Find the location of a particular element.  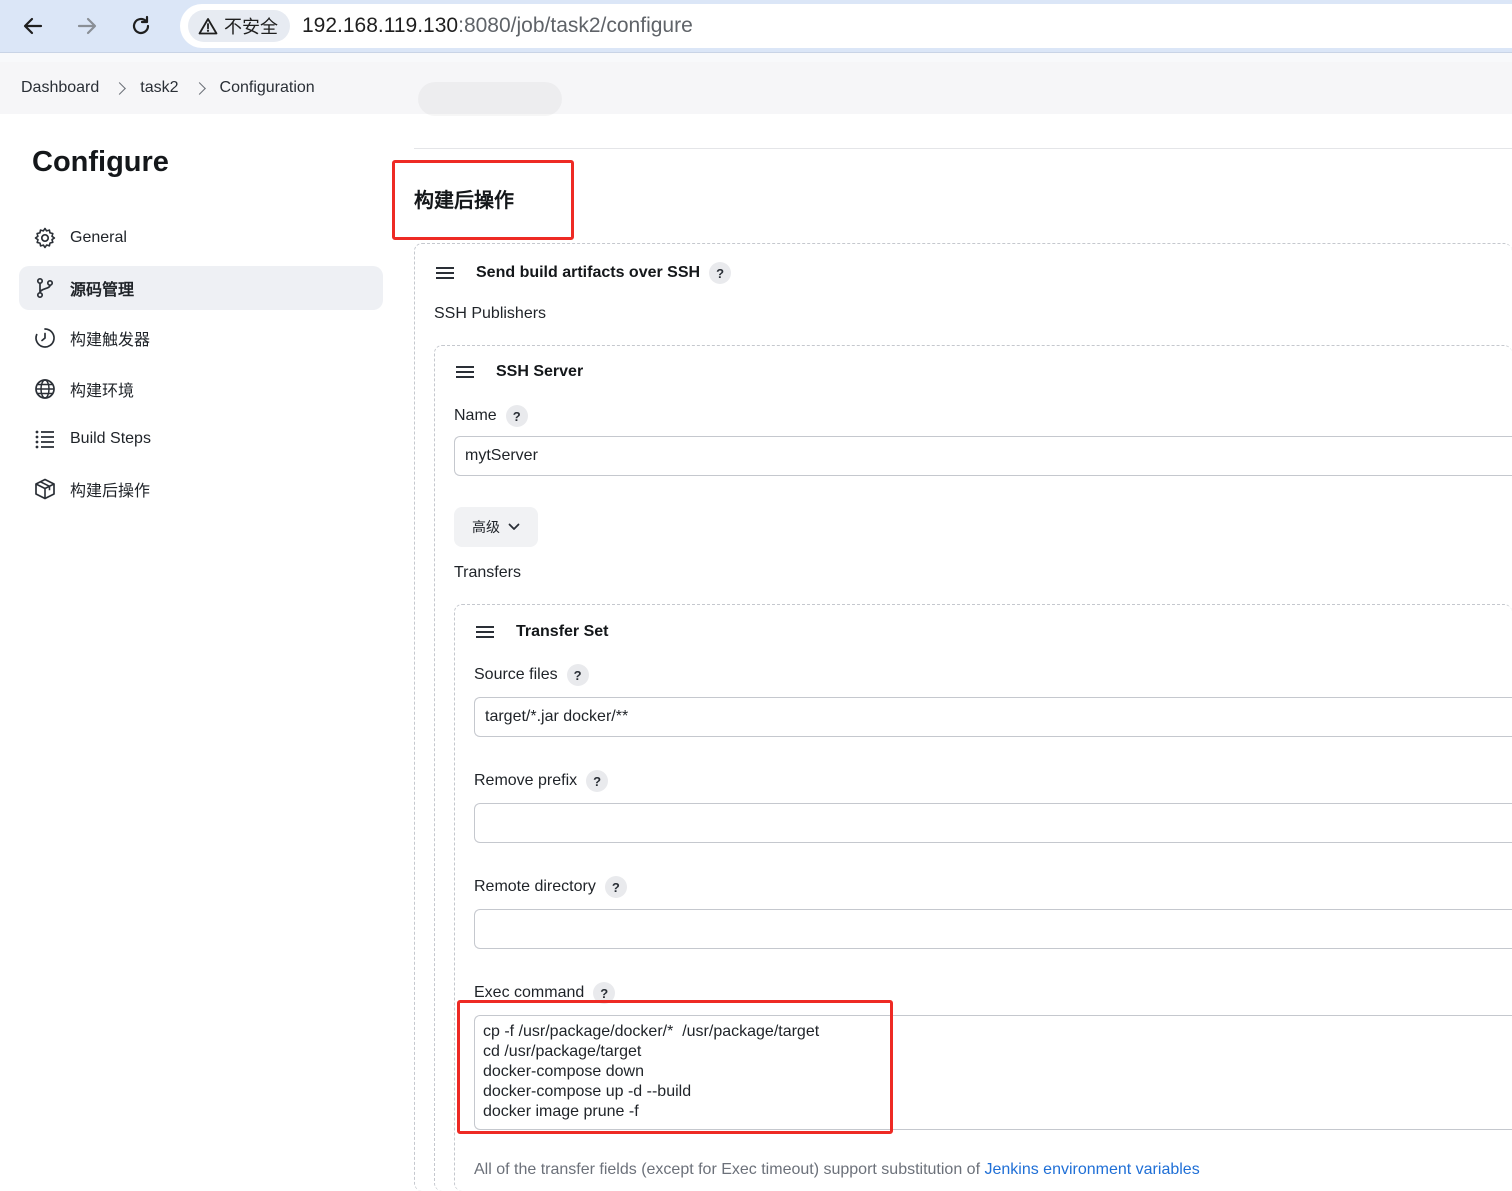

gear-icon is located at coordinates (45, 238).